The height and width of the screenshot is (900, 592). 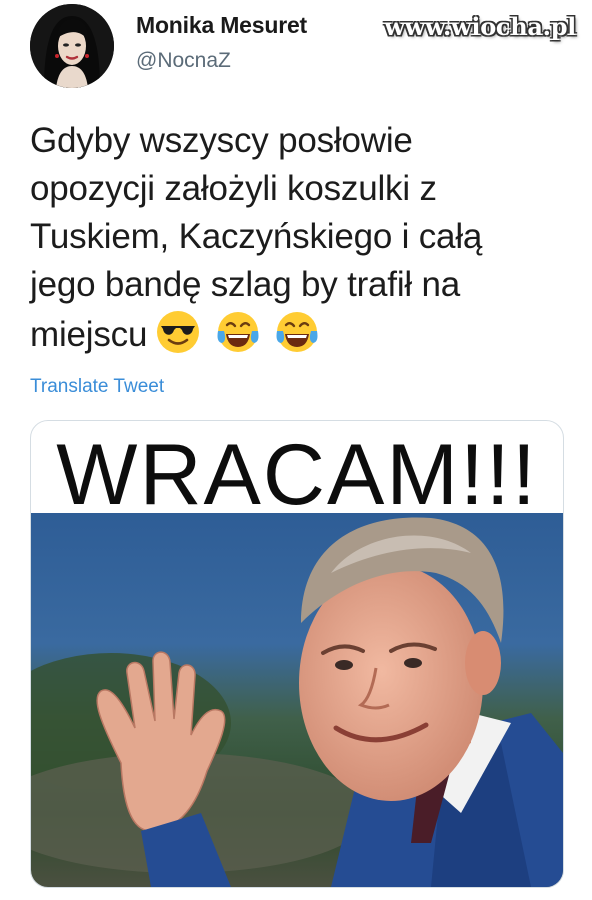 I want to click on tweet-text-line: opozycji założyli koszulki z, so click(x=233, y=188).